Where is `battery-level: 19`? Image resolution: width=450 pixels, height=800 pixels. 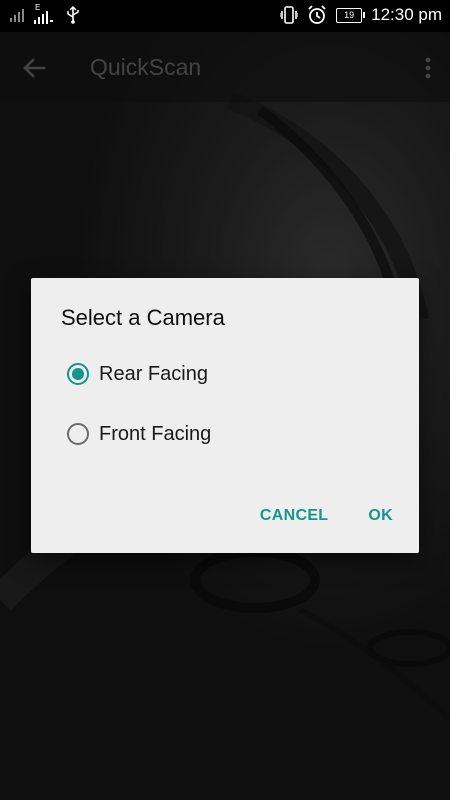 battery-level: 19 is located at coordinates (349, 14).